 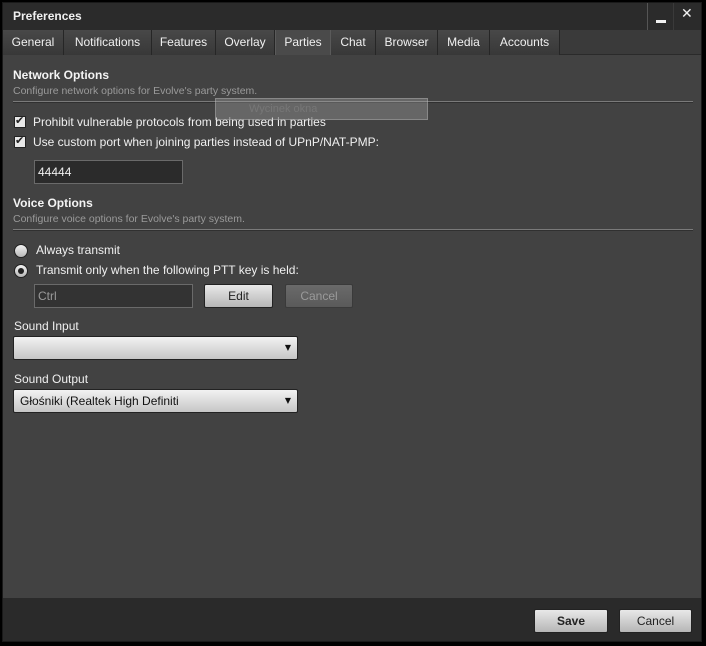 I want to click on sound-output-select: Głośniki (Realtek High Definiti ▼, so click(x=155, y=401).